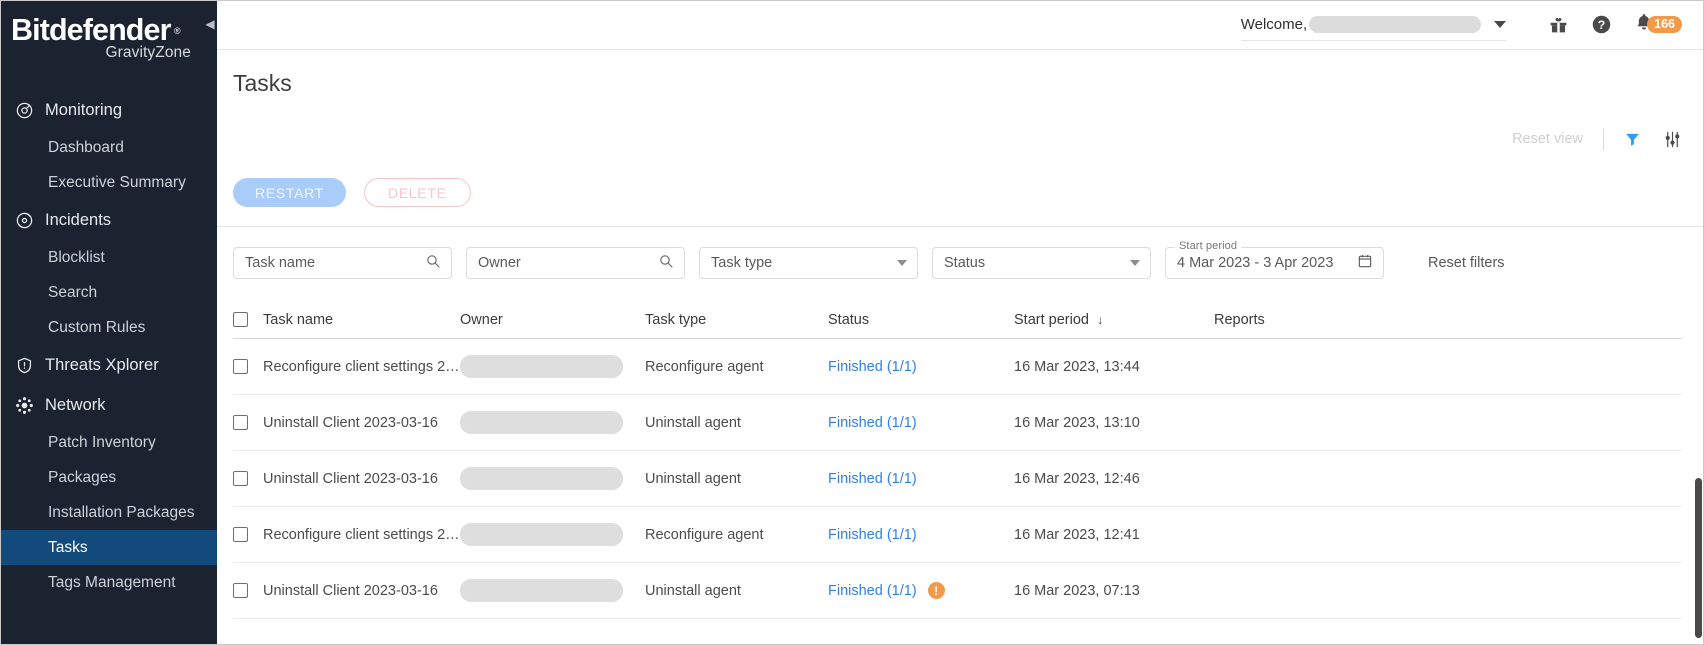 Image resolution: width=1704 pixels, height=645 pixels. Describe the element at coordinates (108, 220) in the screenshot. I see `sidebar-item-incidents: Incidents` at that location.